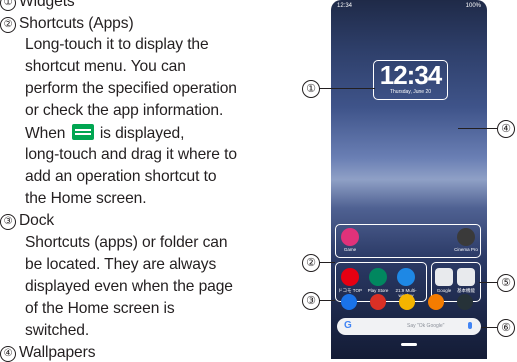  Describe the element at coordinates (506, 328) in the screenshot. I see `callout-6: ⑥` at that location.